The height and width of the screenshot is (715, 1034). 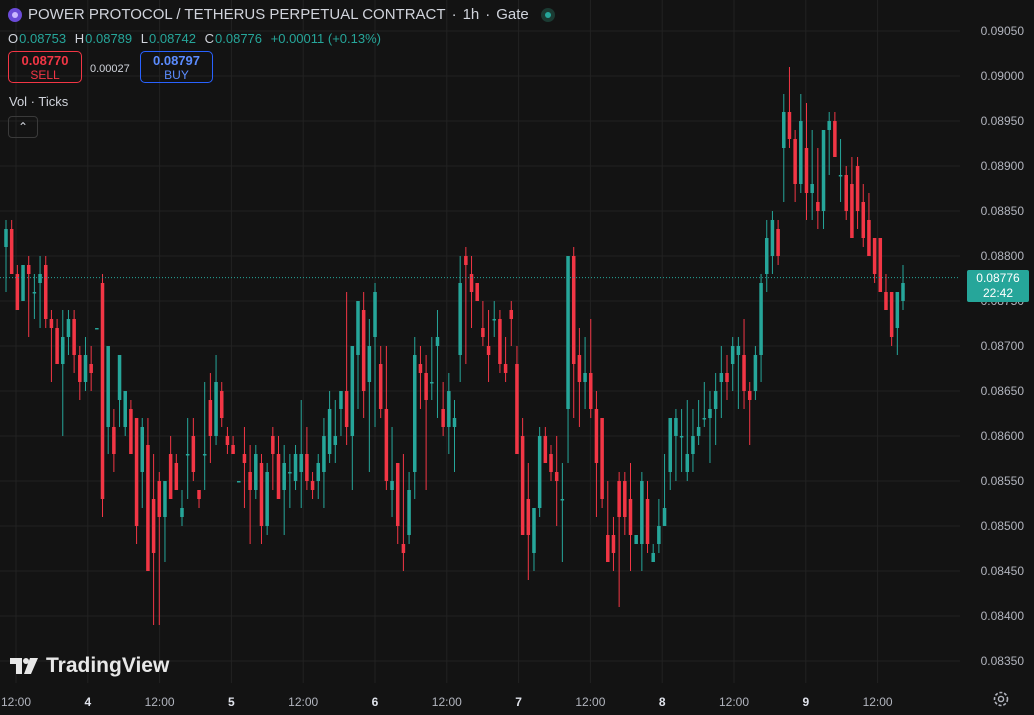 I want to click on tradingview-logo: TradingView, so click(x=89, y=666).